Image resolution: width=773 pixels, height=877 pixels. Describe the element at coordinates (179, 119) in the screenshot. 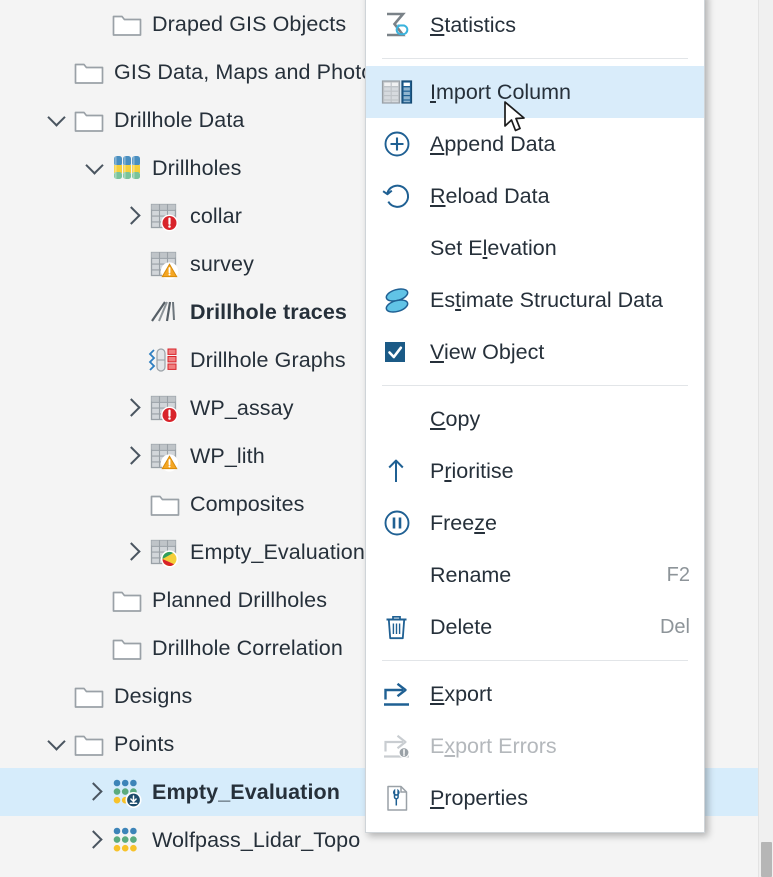

I see `tree-row-label: Drillhole Data` at that location.